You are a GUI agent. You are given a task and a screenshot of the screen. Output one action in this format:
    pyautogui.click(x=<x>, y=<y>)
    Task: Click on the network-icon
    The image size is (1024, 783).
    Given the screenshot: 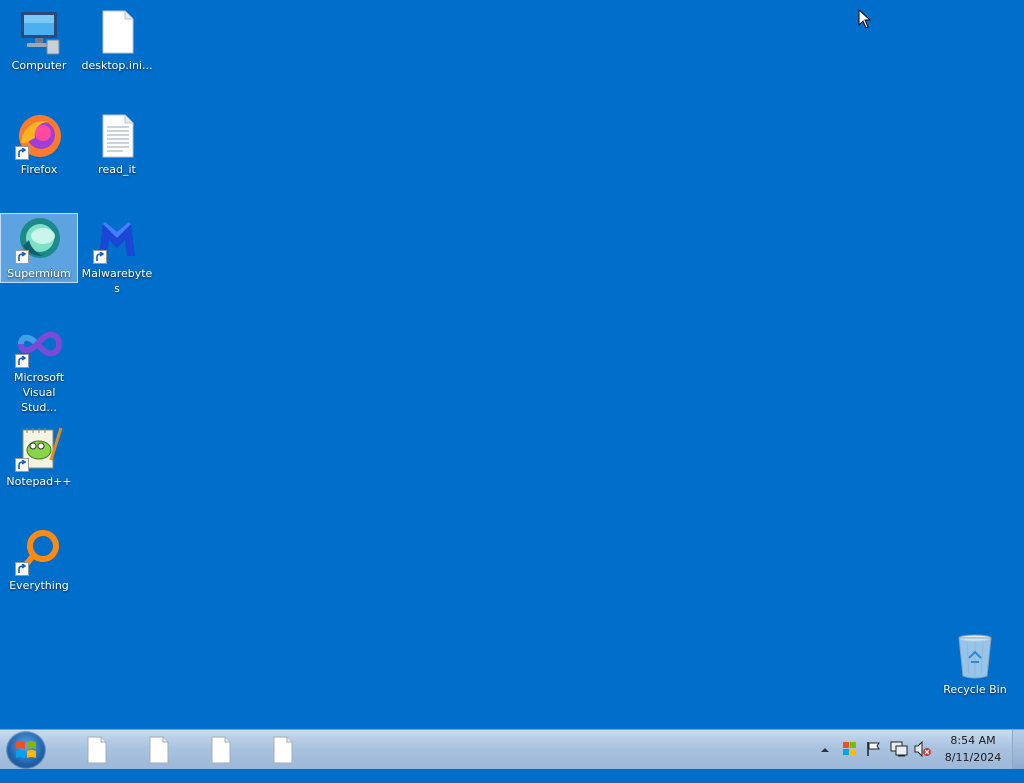 What is the action you would take?
    pyautogui.click(x=899, y=760)
    